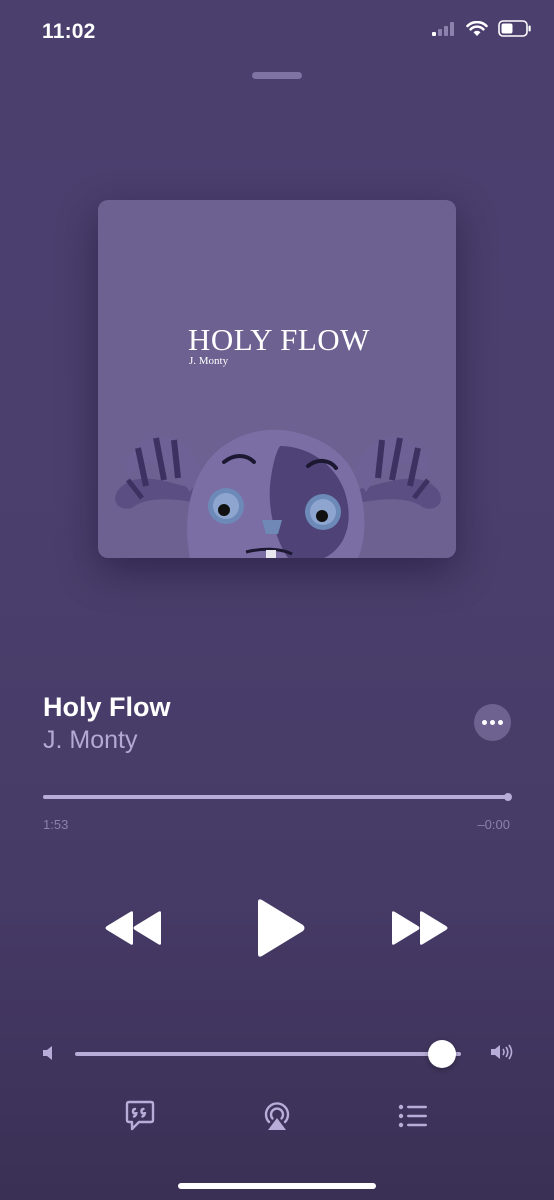 Image resolution: width=554 pixels, height=1200 pixels. I want to click on more-options-button, so click(492, 722).